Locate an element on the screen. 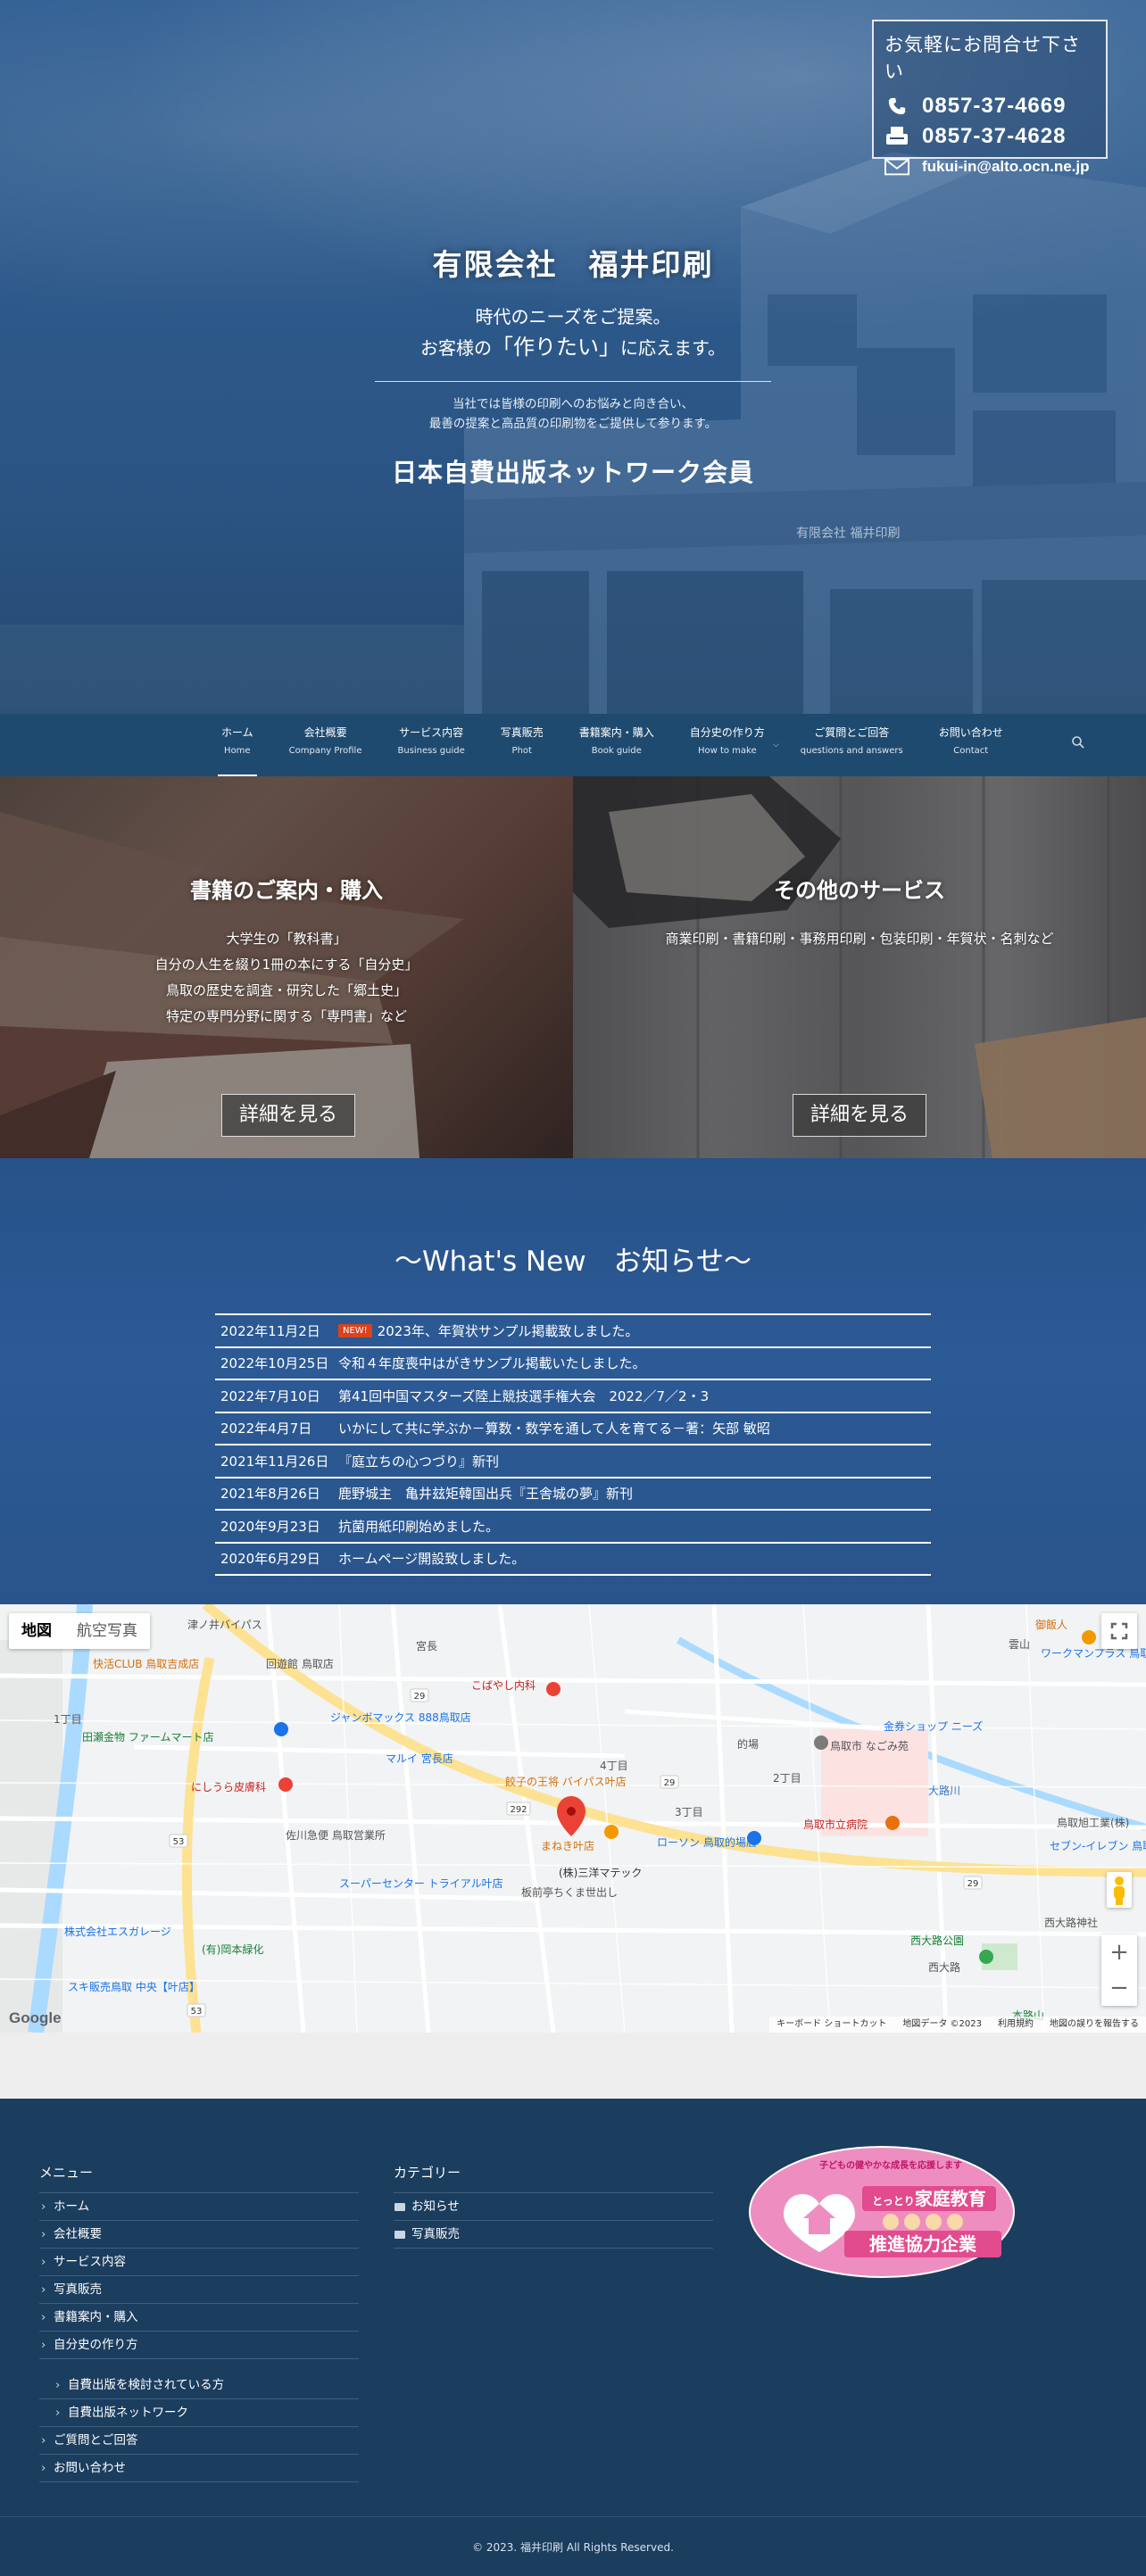  news-text: ホームページ開設致しました。 is located at coordinates (431, 1558).